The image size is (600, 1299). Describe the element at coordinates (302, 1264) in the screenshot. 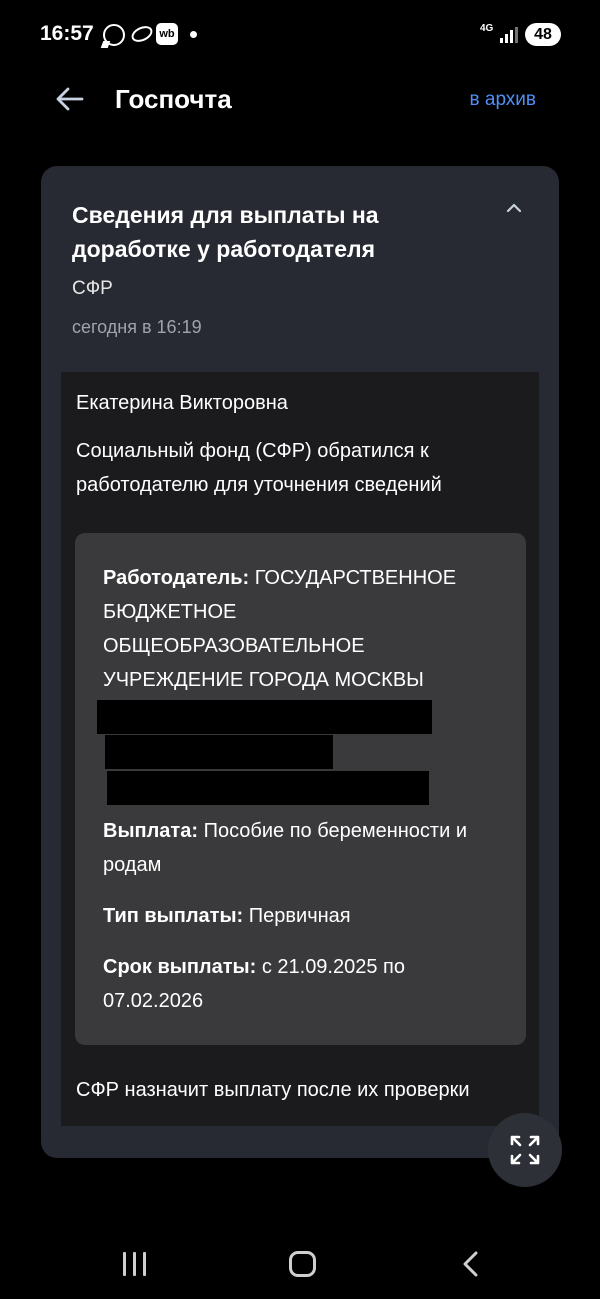

I see `home-icon` at that location.